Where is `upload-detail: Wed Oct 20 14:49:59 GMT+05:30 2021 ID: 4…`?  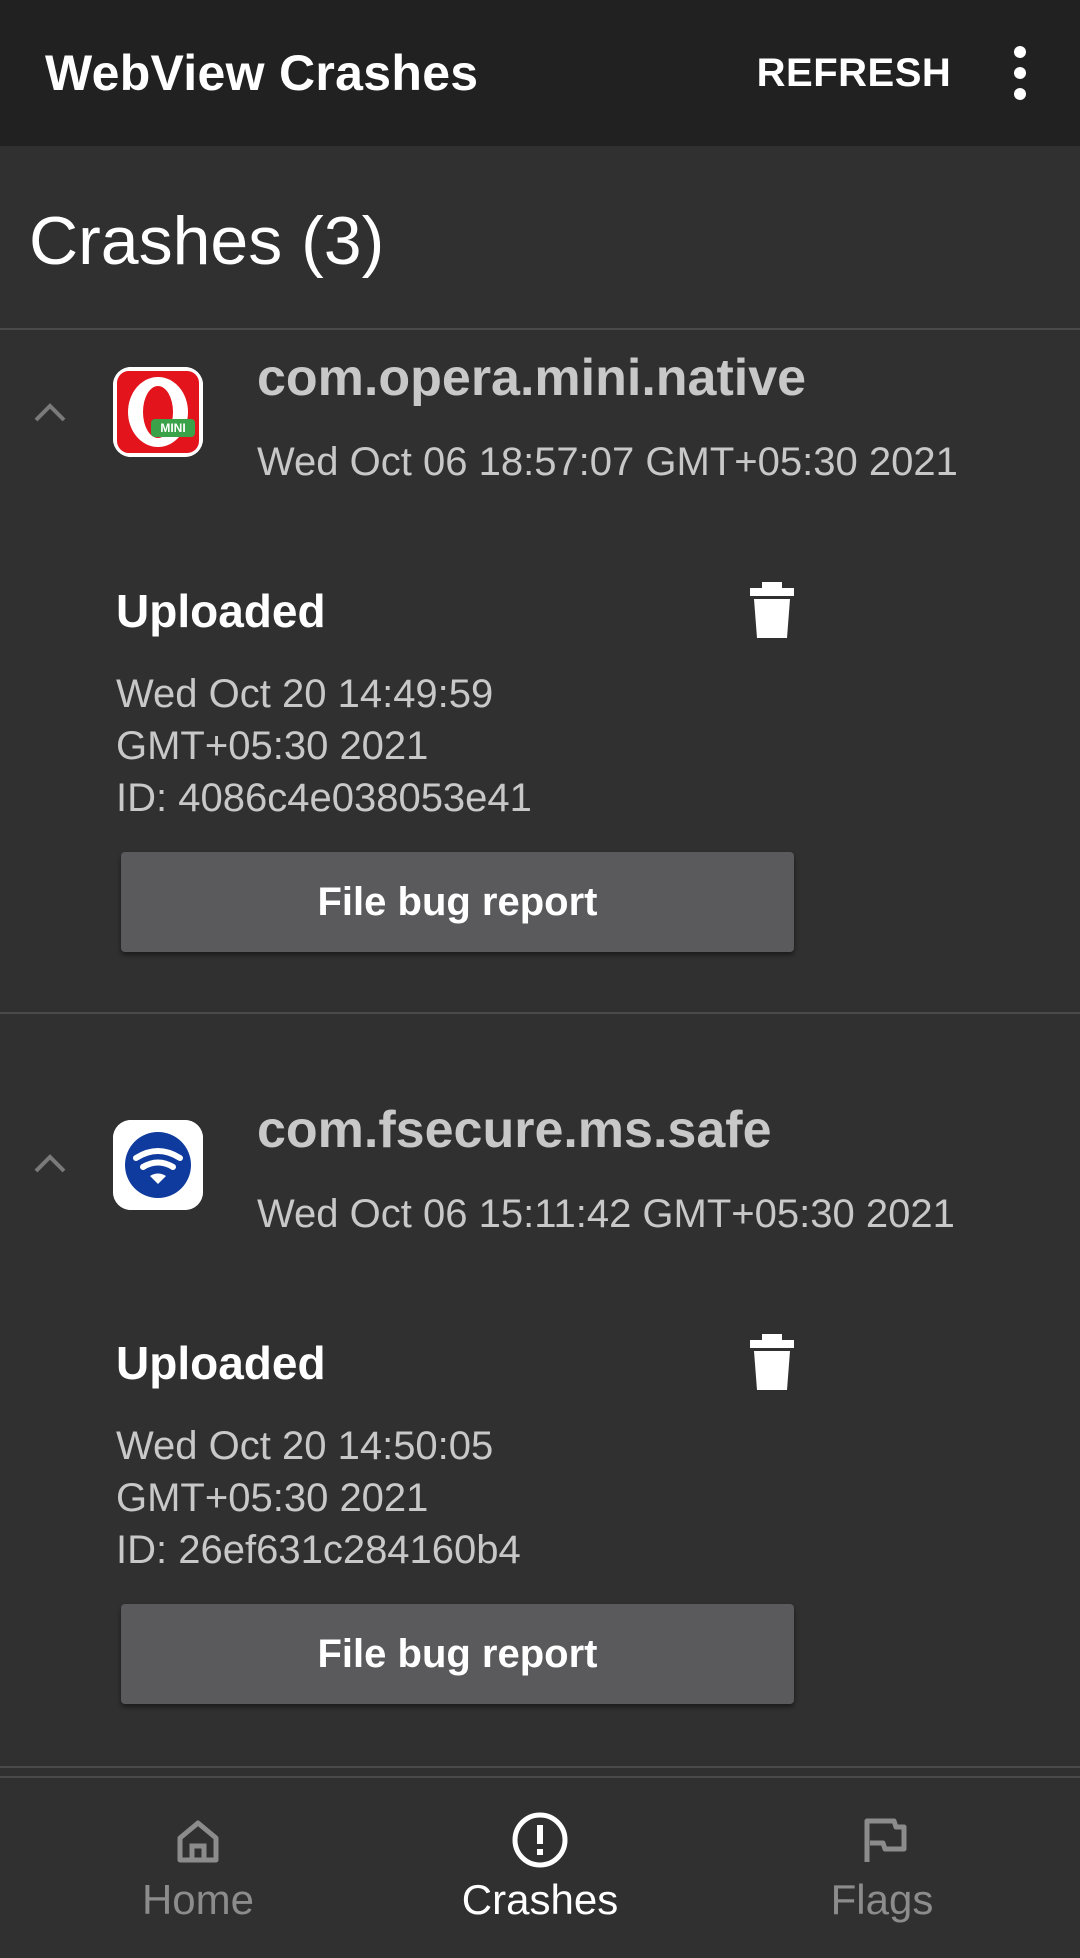 upload-detail: Wed Oct 20 14:49:59 GMT+05:30 2021 ID: 4… is located at coordinates (324, 746).